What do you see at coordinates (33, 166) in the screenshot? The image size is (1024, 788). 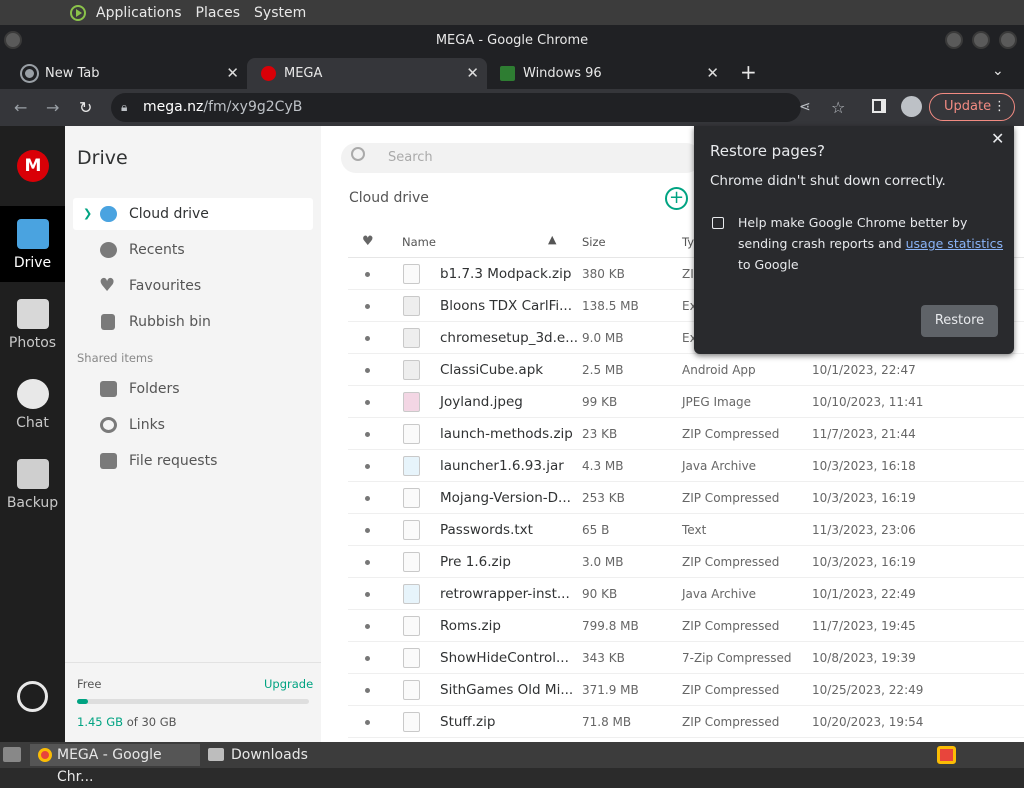 I see `mega-logo-icon: M` at bounding box center [33, 166].